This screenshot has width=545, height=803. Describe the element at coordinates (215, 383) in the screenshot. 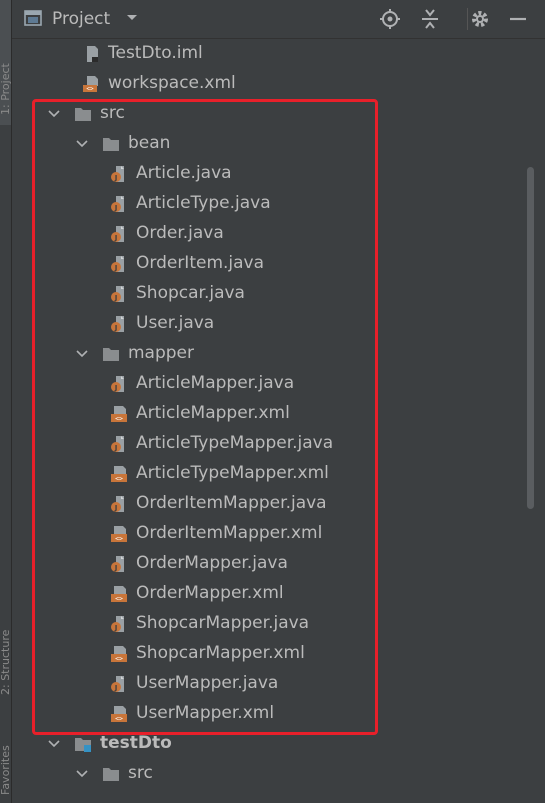

I see `tree-item-label: ArticleMapper.java` at that location.